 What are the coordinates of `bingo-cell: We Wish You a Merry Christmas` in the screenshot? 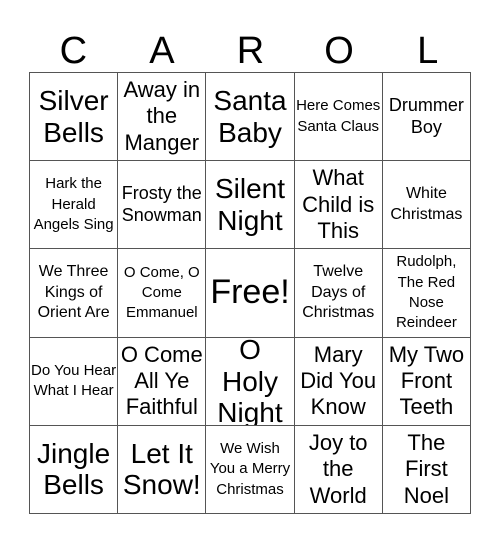 It's located at (250, 469).